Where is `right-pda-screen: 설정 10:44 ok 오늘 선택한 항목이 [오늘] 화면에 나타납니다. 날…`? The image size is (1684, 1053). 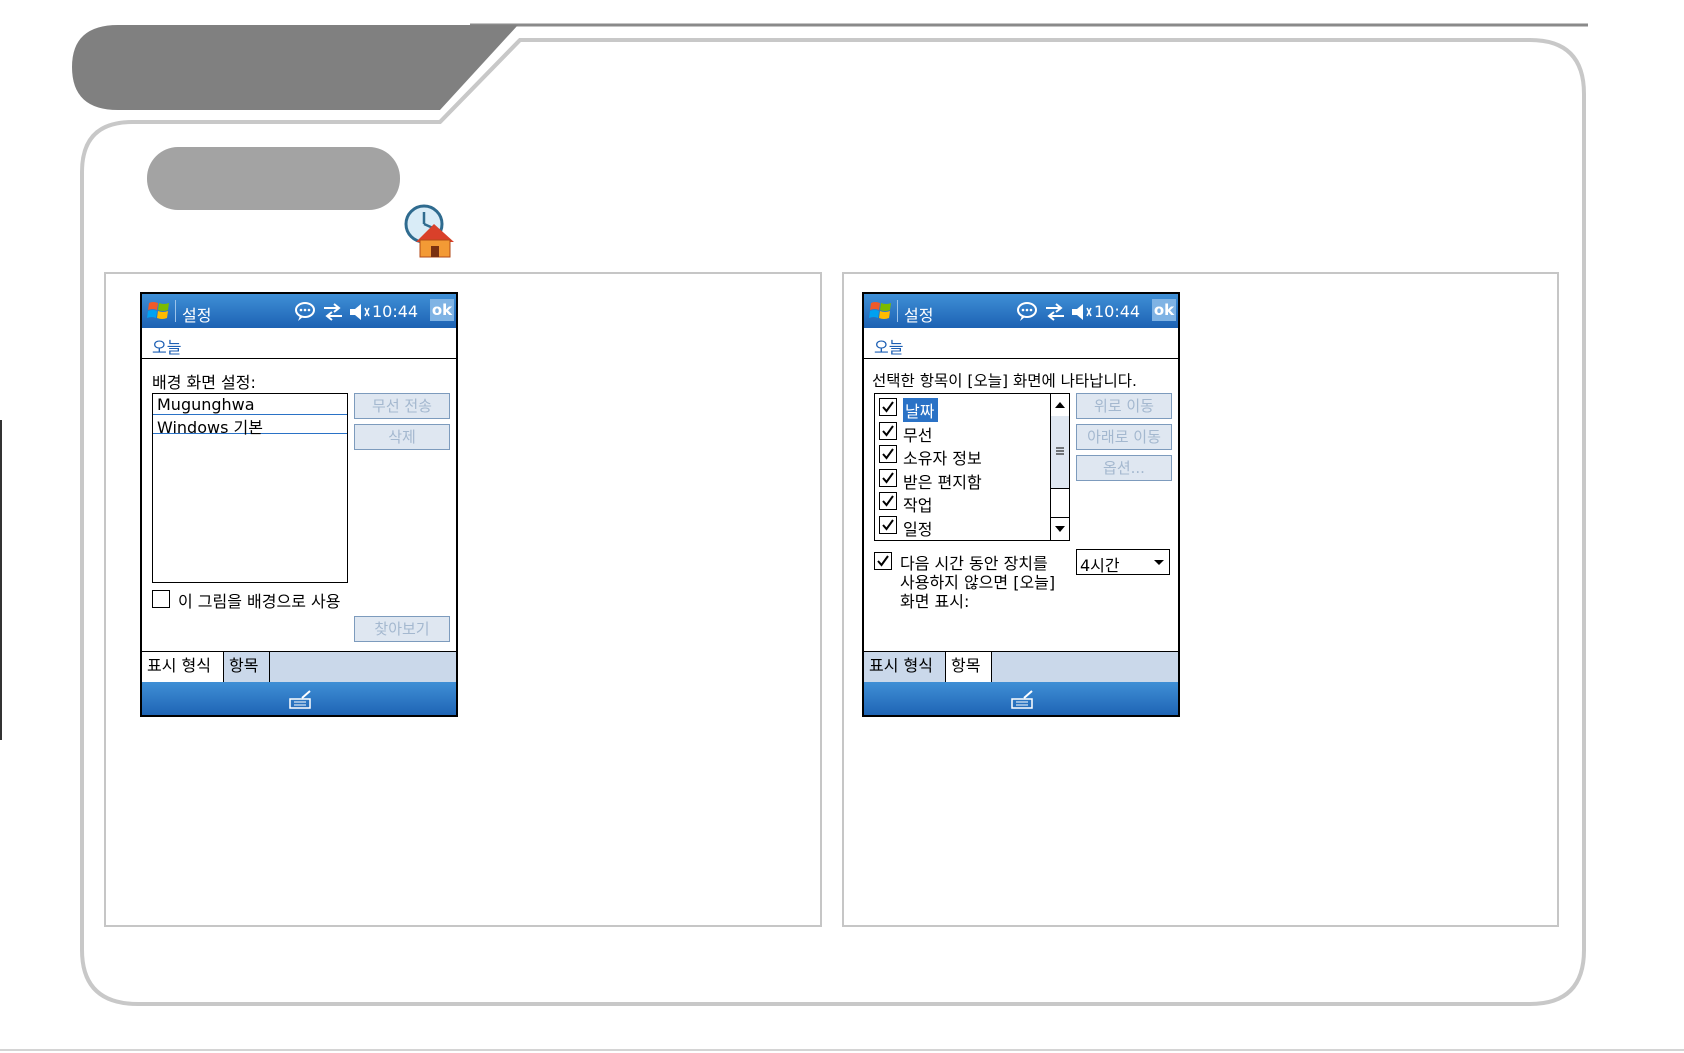 right-pda-screen: 설정 10:44 ok 오늘 선택한 항목이 [오늘] 화면에 나타납니다. 날… is located at coordinates (1021, 504).